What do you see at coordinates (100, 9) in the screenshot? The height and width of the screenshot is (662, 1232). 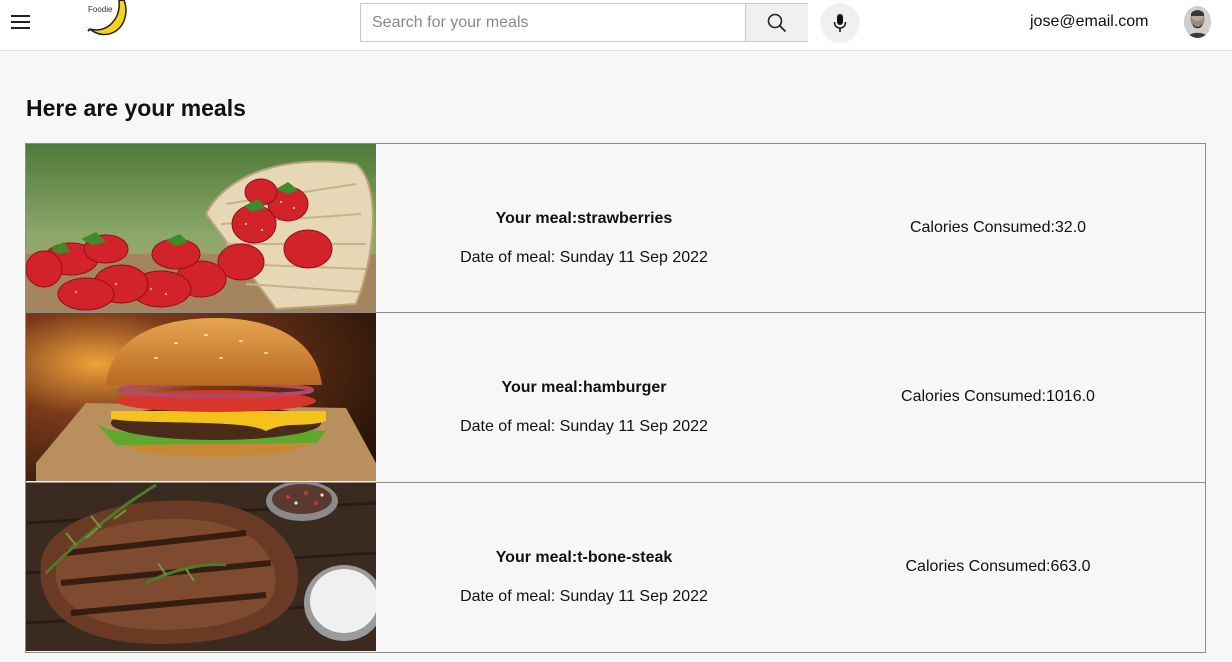 I see `logo-text: Foodie` at bounding box center [100, 9].